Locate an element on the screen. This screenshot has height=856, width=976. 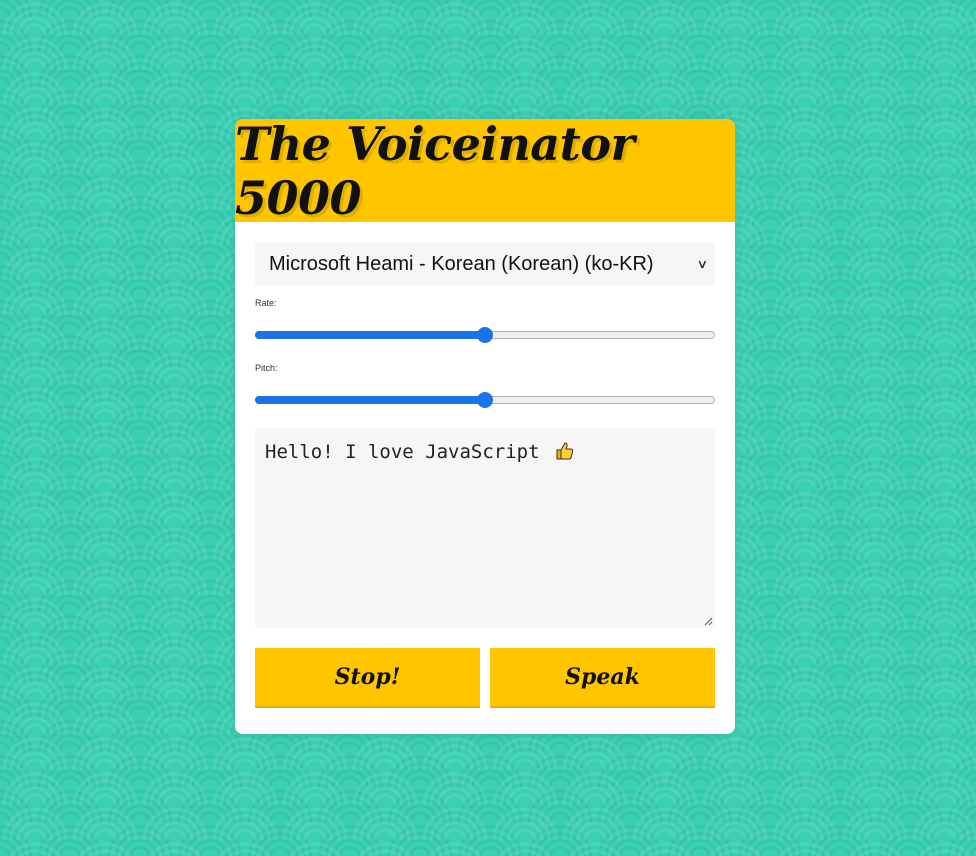
stop-button: Stop! is located at coordinates (367, 678).